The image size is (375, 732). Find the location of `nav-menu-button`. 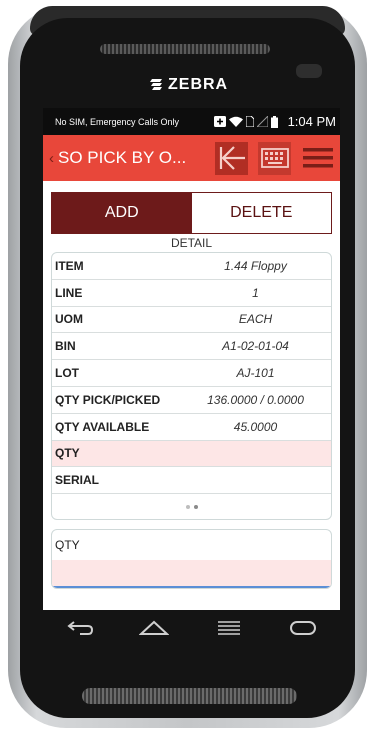

nav-menu-button is located at coordinates (303, 628).